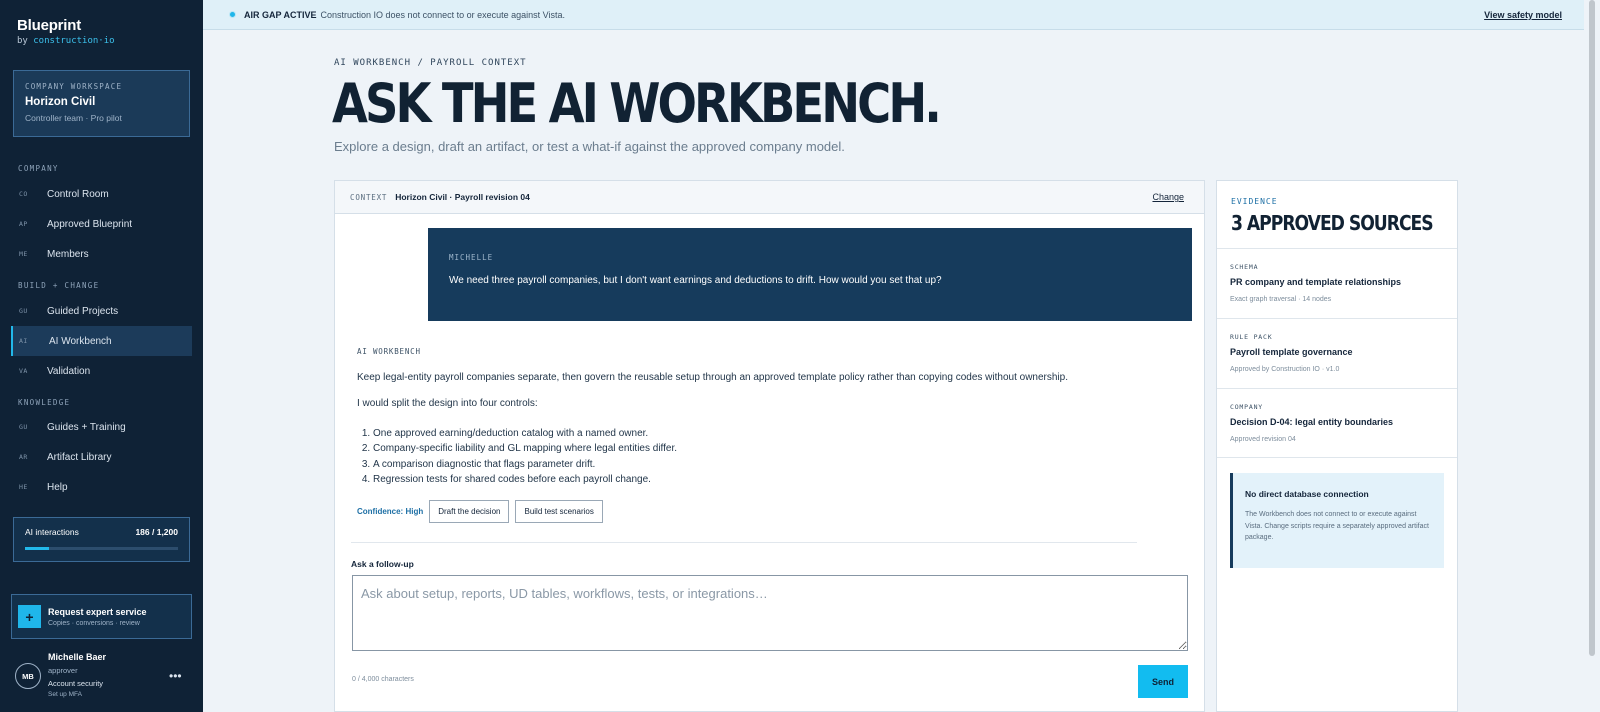 The image size is (1600, 712). Describe the element at coordinates (23, 427) in the screenshot. I see `sidebar-item-abbr: GU` at that location.